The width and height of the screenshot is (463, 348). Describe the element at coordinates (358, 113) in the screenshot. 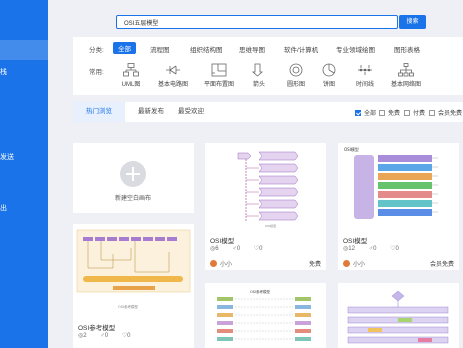

I see `checkbox-checked-icon` at that location.